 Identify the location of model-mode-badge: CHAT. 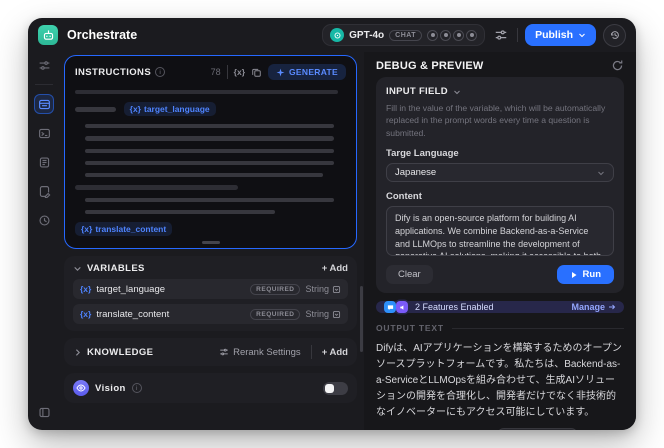
(406, 35).